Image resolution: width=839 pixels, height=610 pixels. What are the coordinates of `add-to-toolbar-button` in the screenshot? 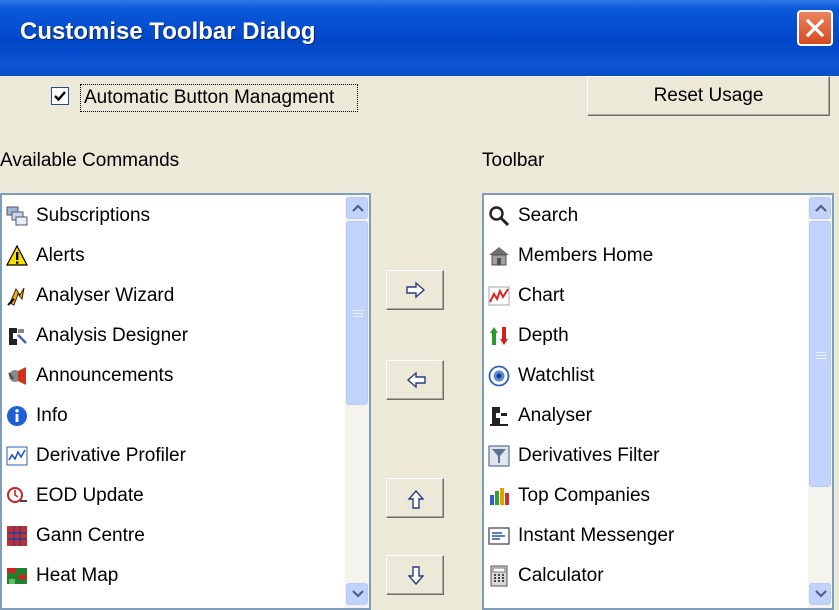 It's located at (415, 290).